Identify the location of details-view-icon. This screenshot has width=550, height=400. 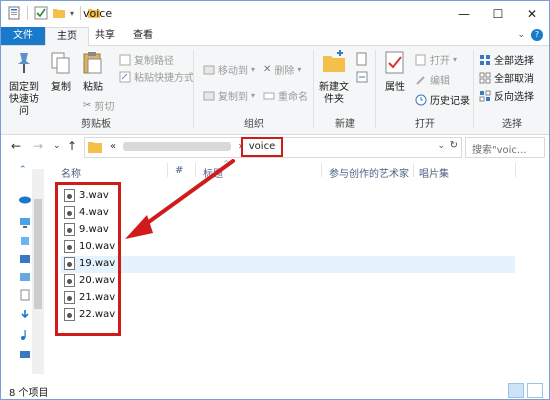
(516, 390).